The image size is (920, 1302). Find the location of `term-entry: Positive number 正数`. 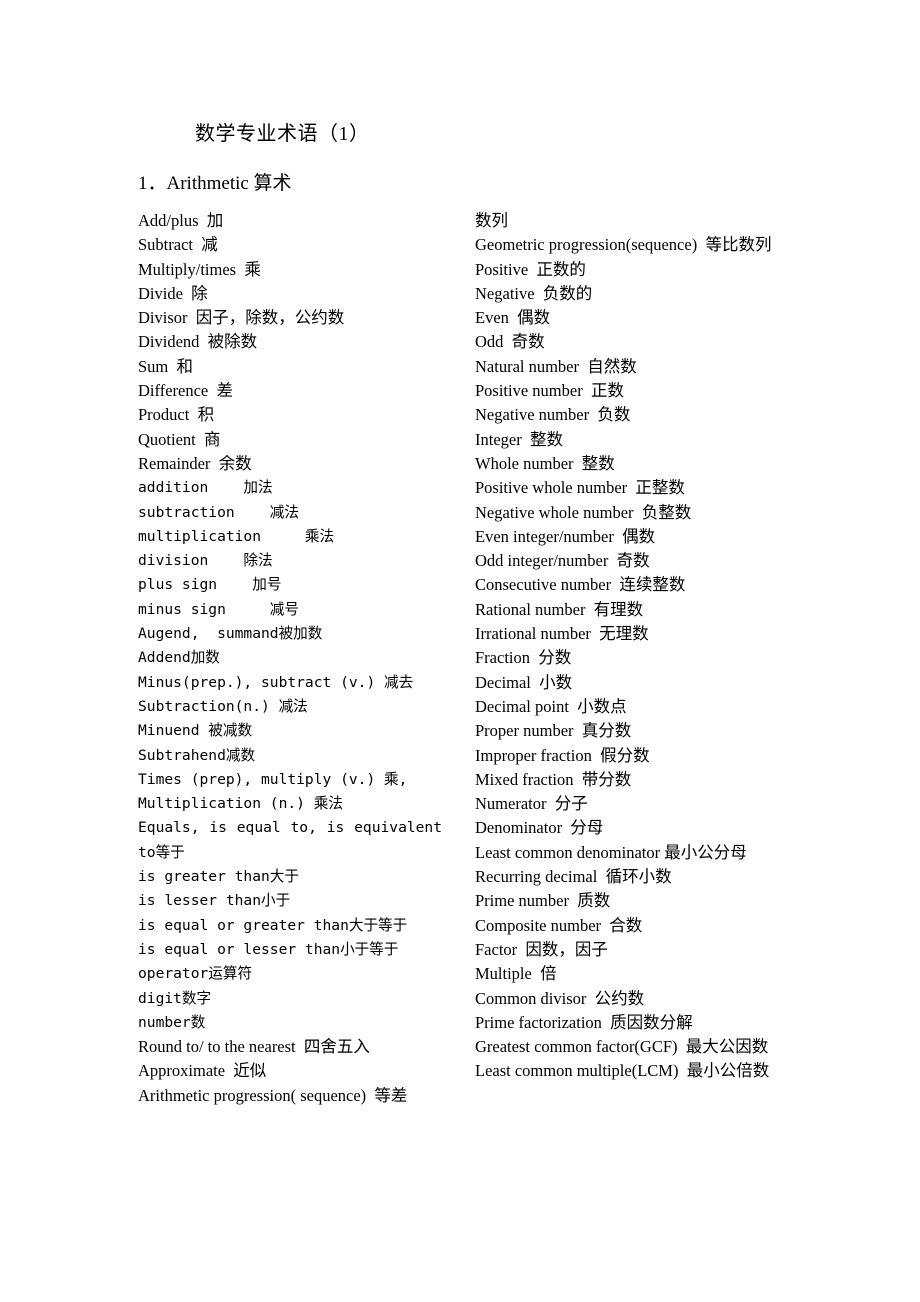

term-entry: Positive number 正数 is located at coordinates (549, 391).